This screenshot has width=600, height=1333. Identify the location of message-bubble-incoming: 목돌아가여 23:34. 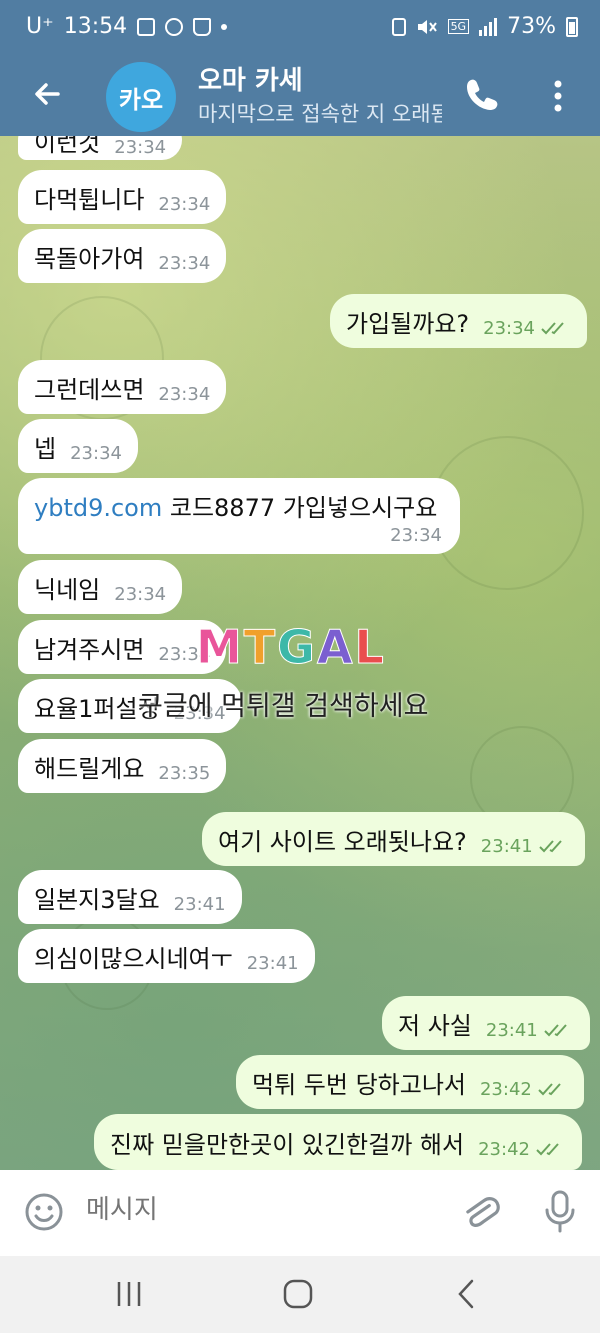
(122, 256).